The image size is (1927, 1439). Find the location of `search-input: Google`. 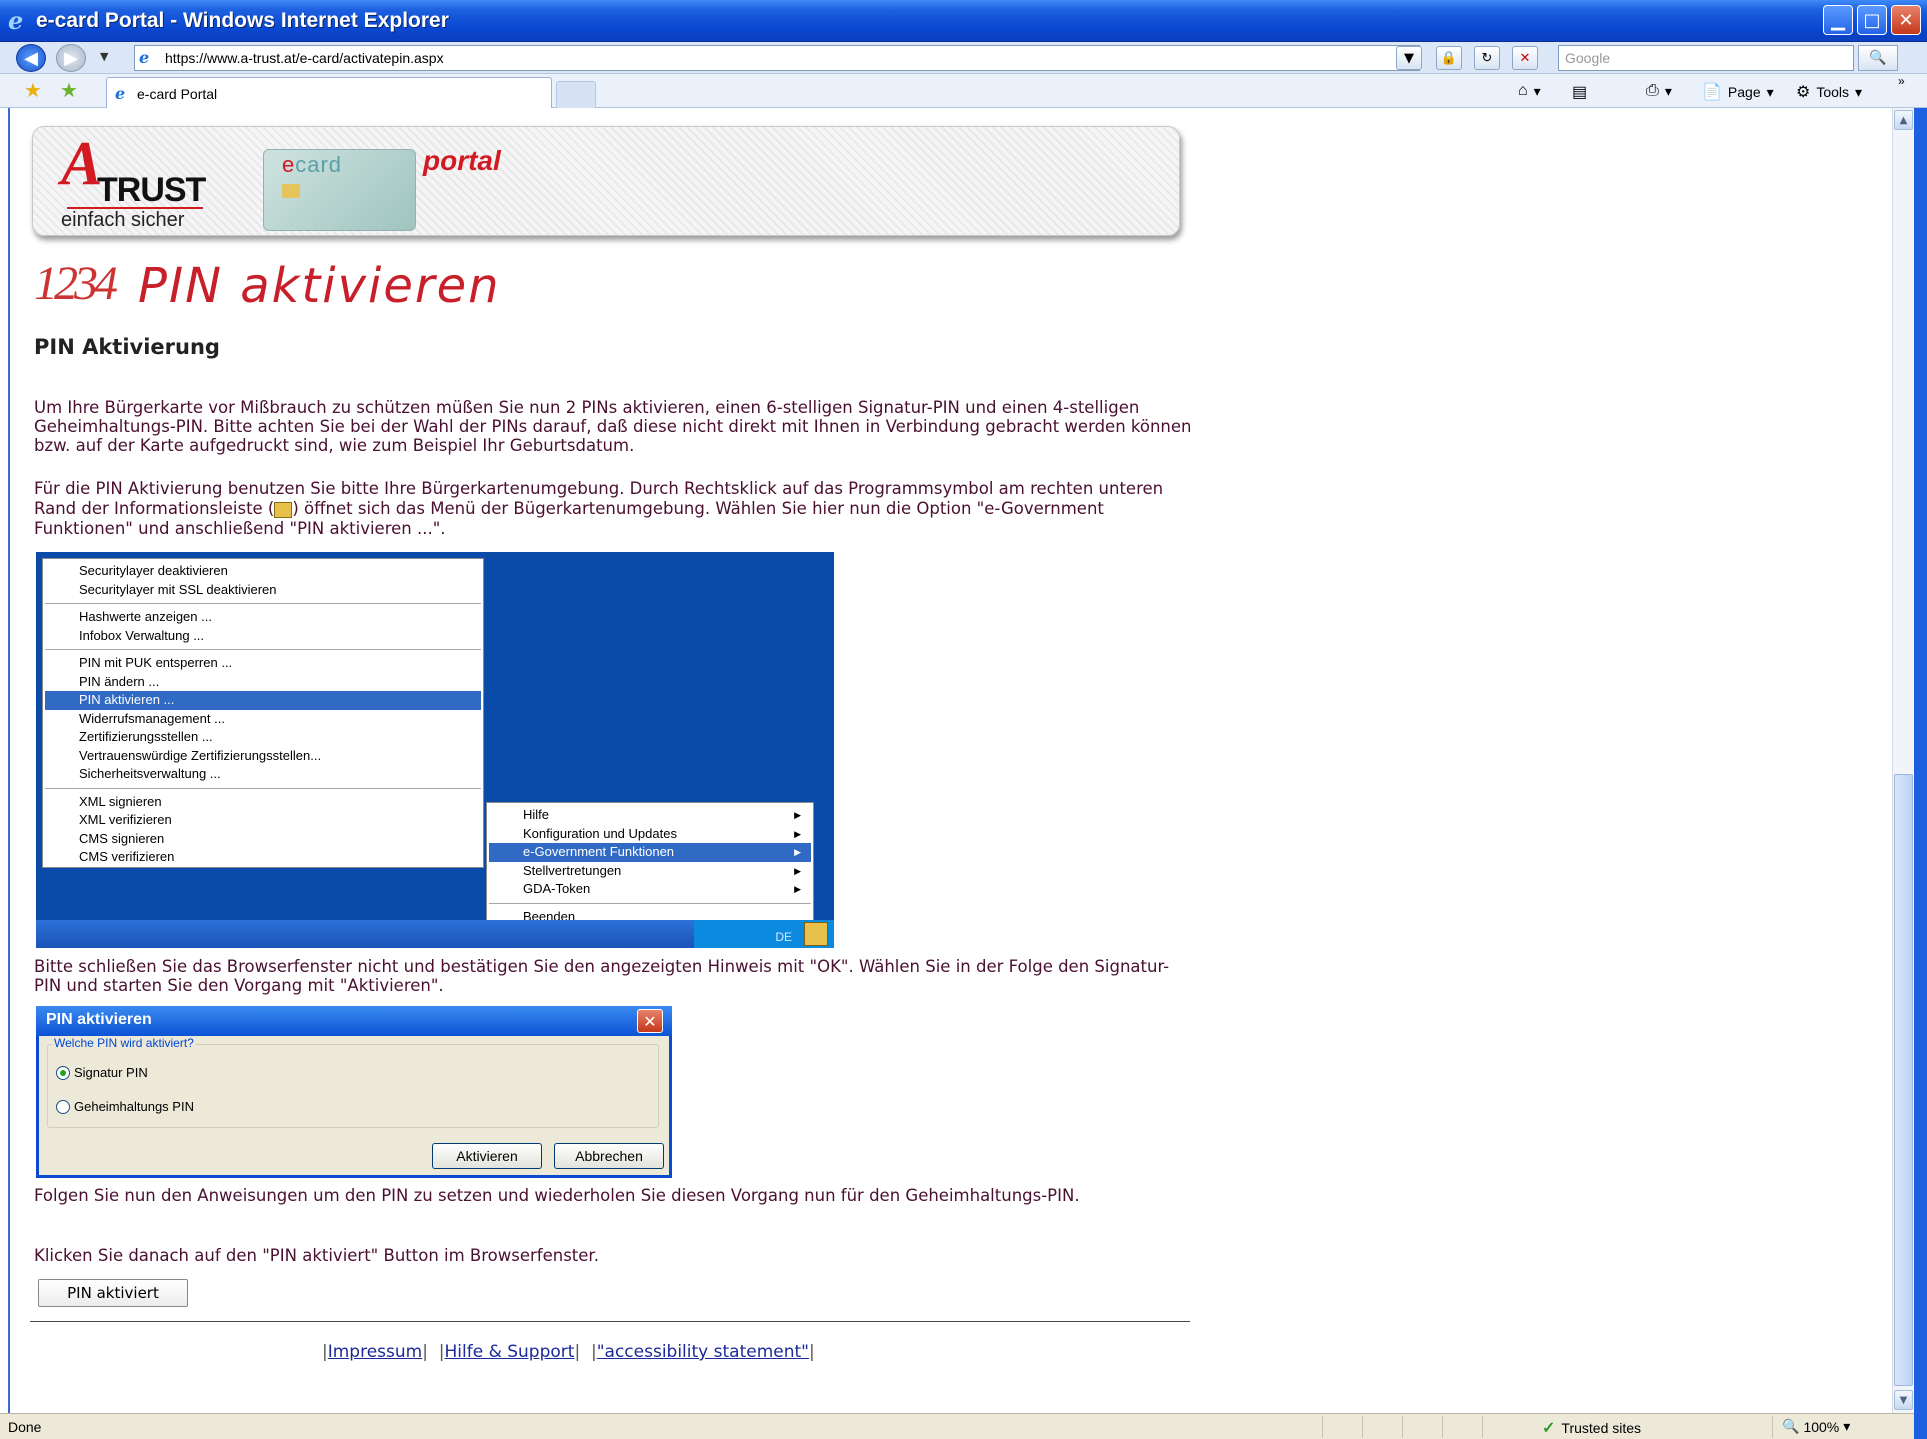

search-input: Google is located at coordinates (1706, 58).